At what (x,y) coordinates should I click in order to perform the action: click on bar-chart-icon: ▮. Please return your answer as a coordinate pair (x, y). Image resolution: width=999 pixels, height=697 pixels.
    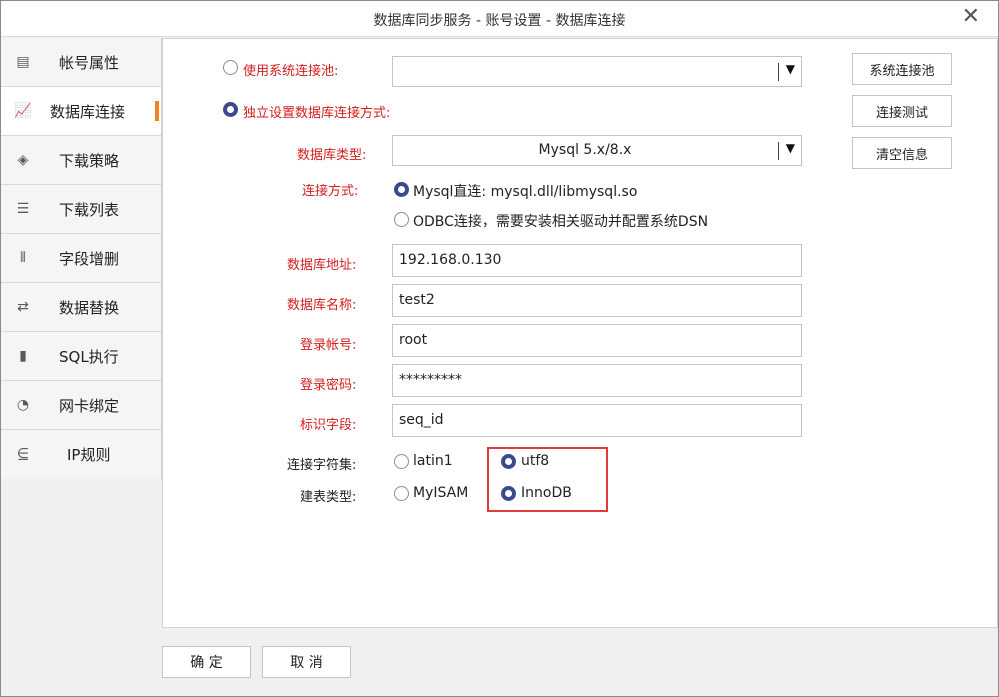
    Looking at the image, I should click on (23, 356).